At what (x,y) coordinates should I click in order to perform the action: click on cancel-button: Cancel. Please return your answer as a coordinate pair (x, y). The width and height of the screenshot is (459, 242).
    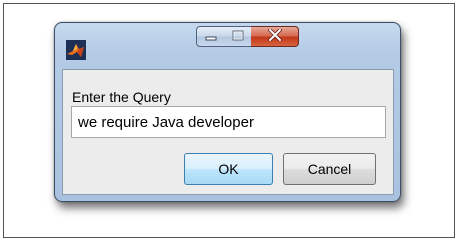
    Looking at the image, I should click on (329, 169).